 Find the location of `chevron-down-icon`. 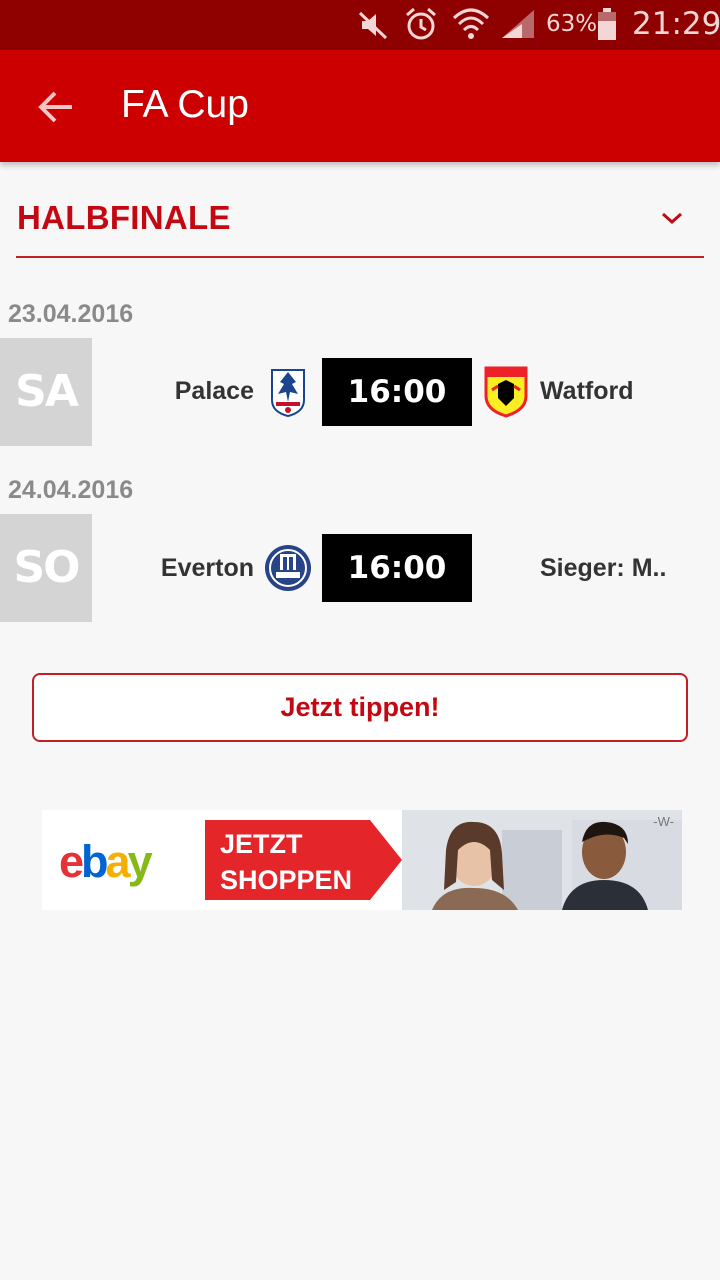

chevron-down-icon is located at coordinates (672, 218).